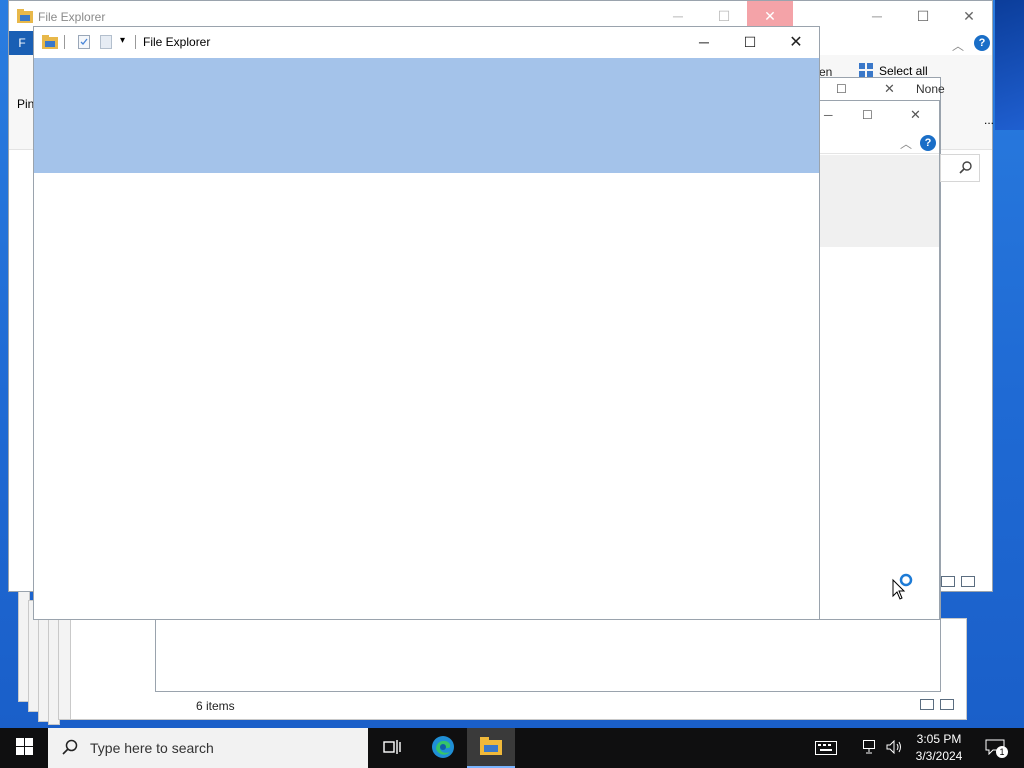  What do you see at coordinates (135, 42) in the screenshot?
I see `title-separator` at bounding box center [135, 42].